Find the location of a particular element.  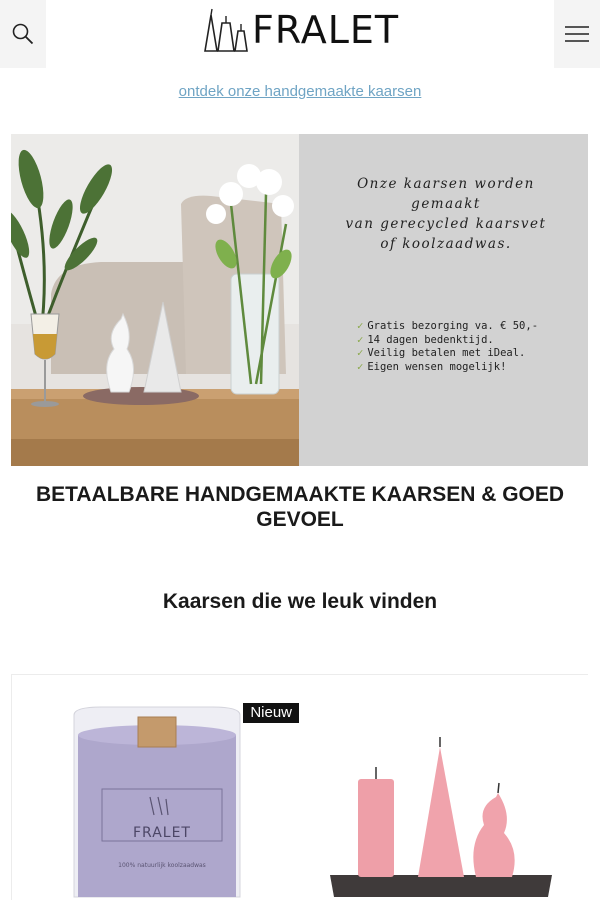

menu-button is located at coordinates (577, 34).